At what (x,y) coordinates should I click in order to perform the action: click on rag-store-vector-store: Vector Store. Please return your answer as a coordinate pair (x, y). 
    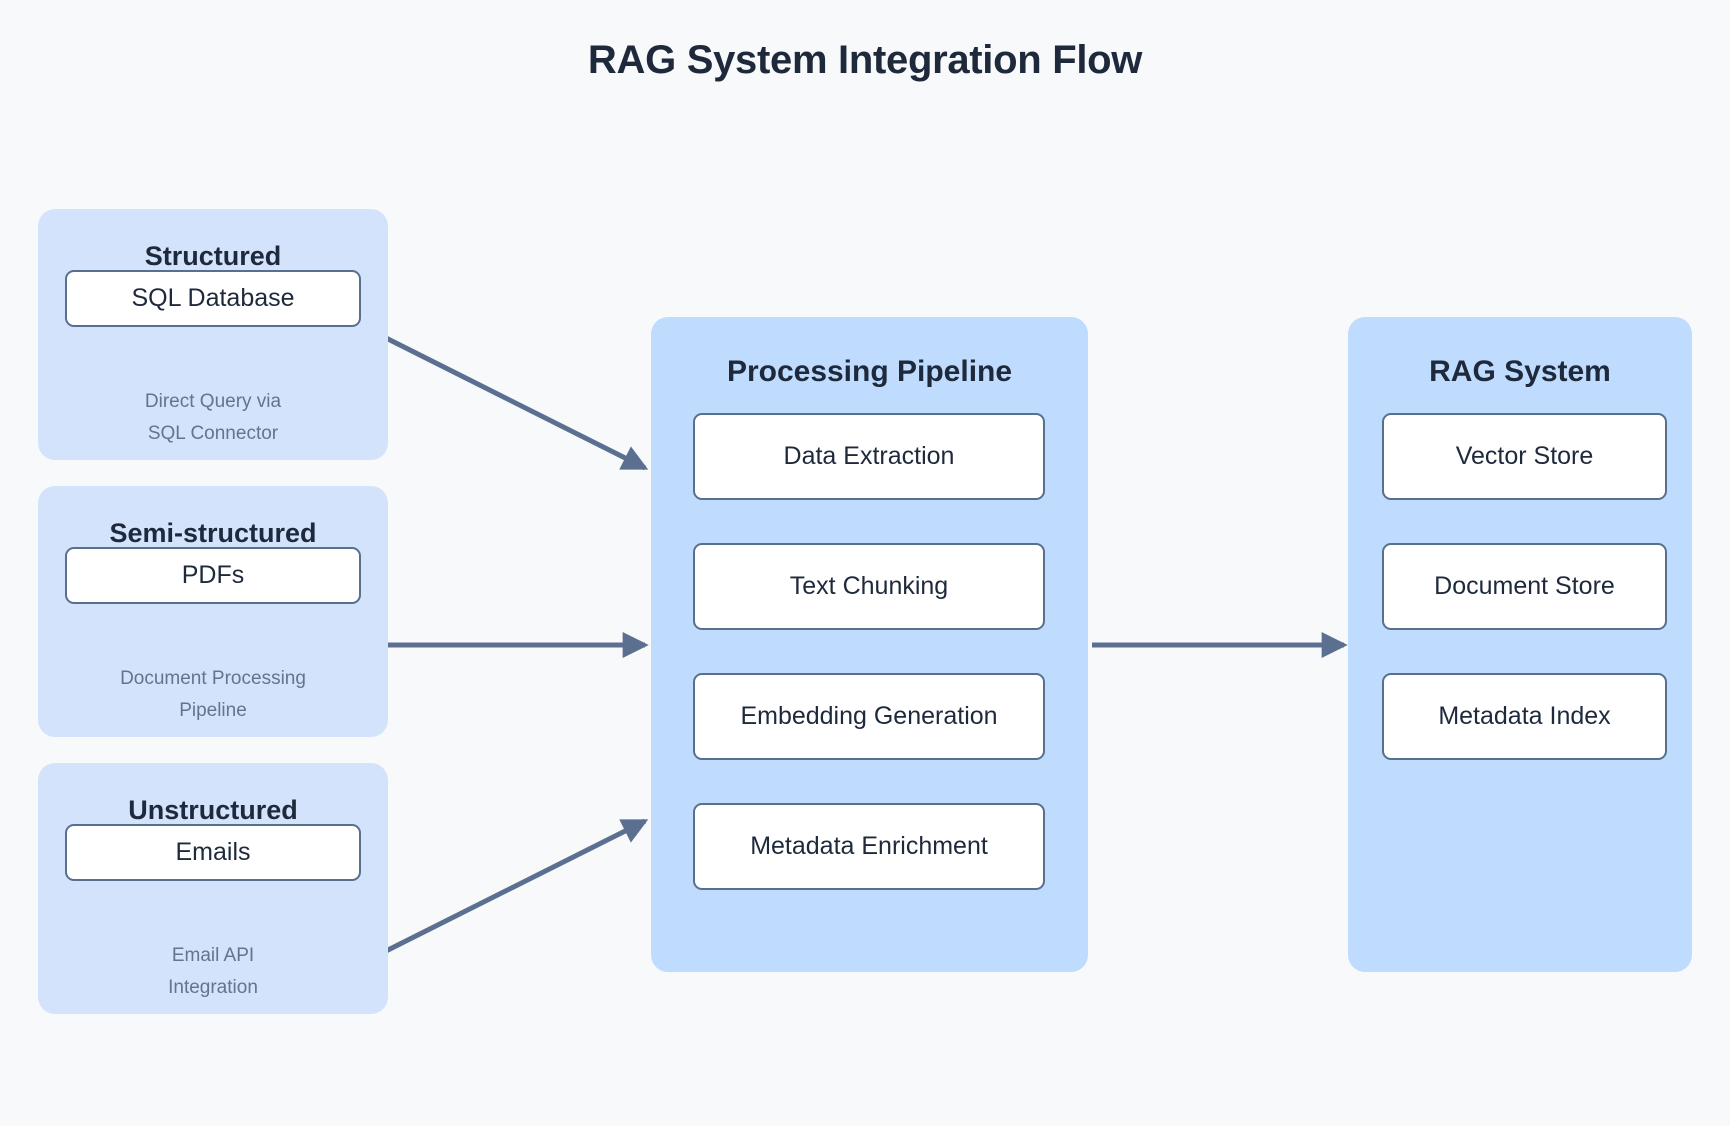
    Looking at the image, I should click on (1524, 456).